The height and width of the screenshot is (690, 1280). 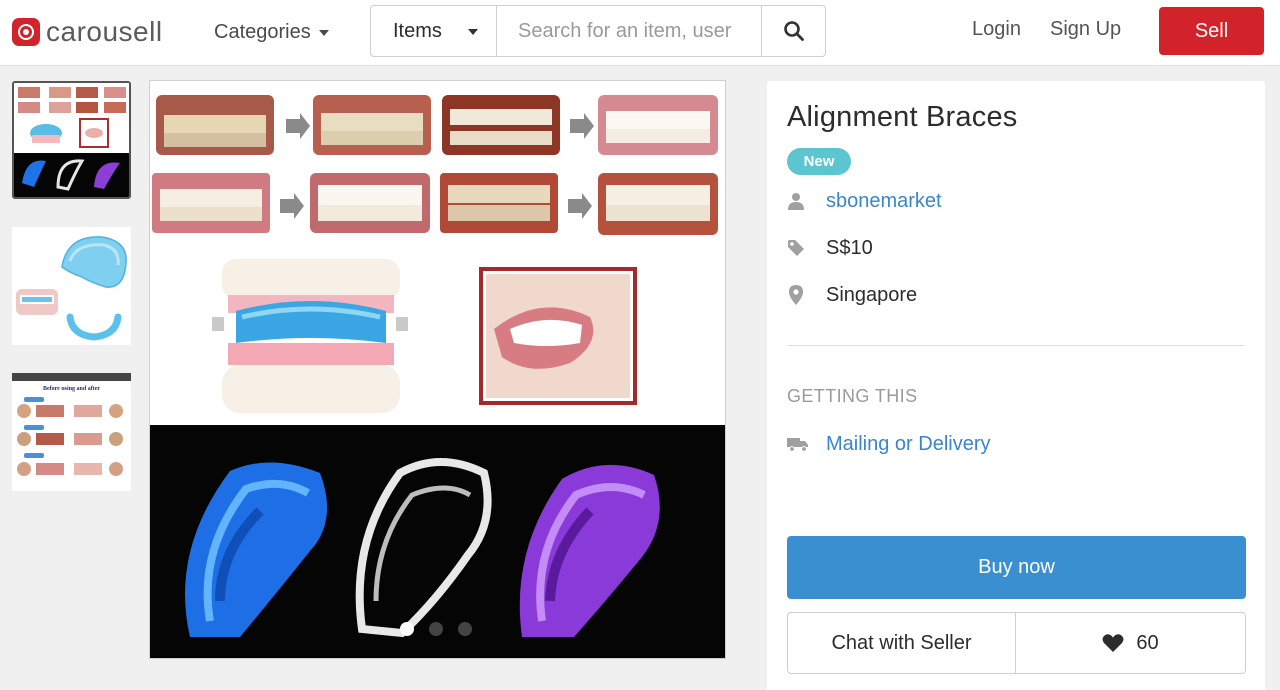 What do you see at coordinates (902, 117) in the screenshot?
I see `listing-title: Alignment Braces` at bounding box center [902, 117].